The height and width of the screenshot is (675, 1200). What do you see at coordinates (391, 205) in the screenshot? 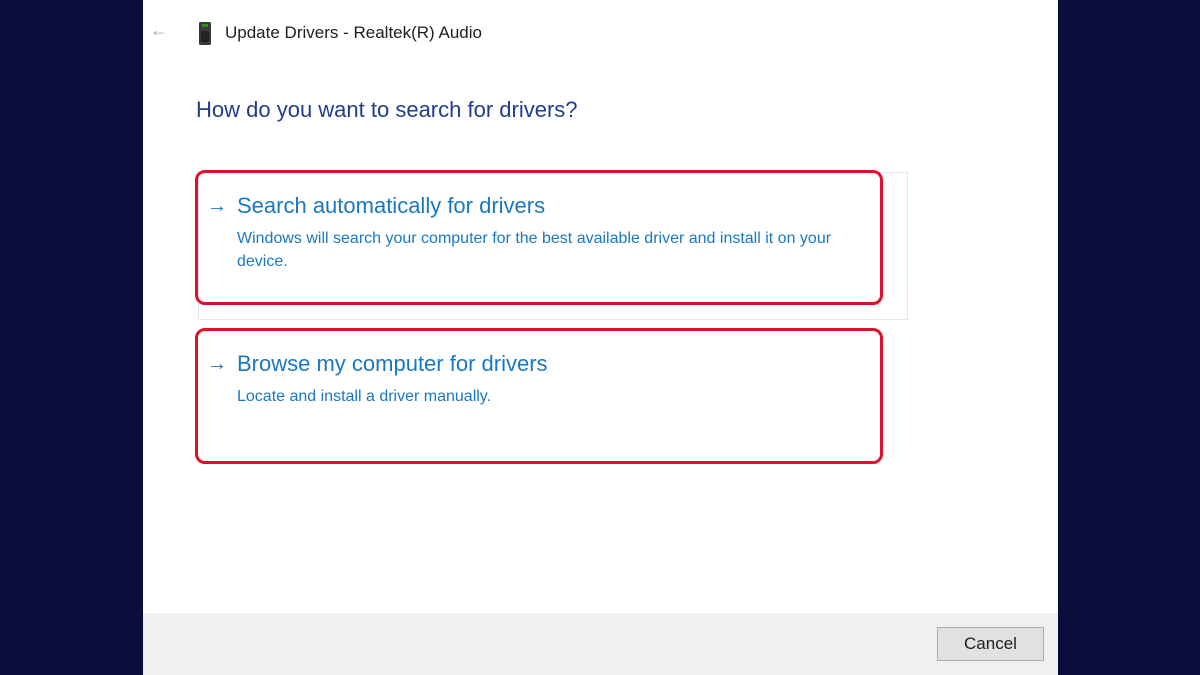
I see `option-title: Search automatically for drivers` at bounding box center [391, 205].